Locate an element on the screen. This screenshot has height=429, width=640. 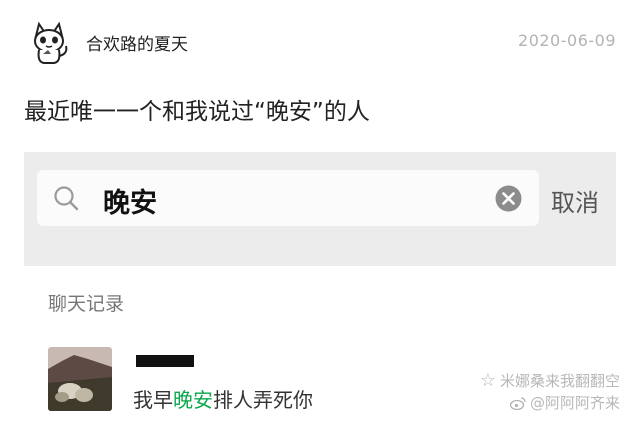
search-icon is located at coordinates (66, 198).